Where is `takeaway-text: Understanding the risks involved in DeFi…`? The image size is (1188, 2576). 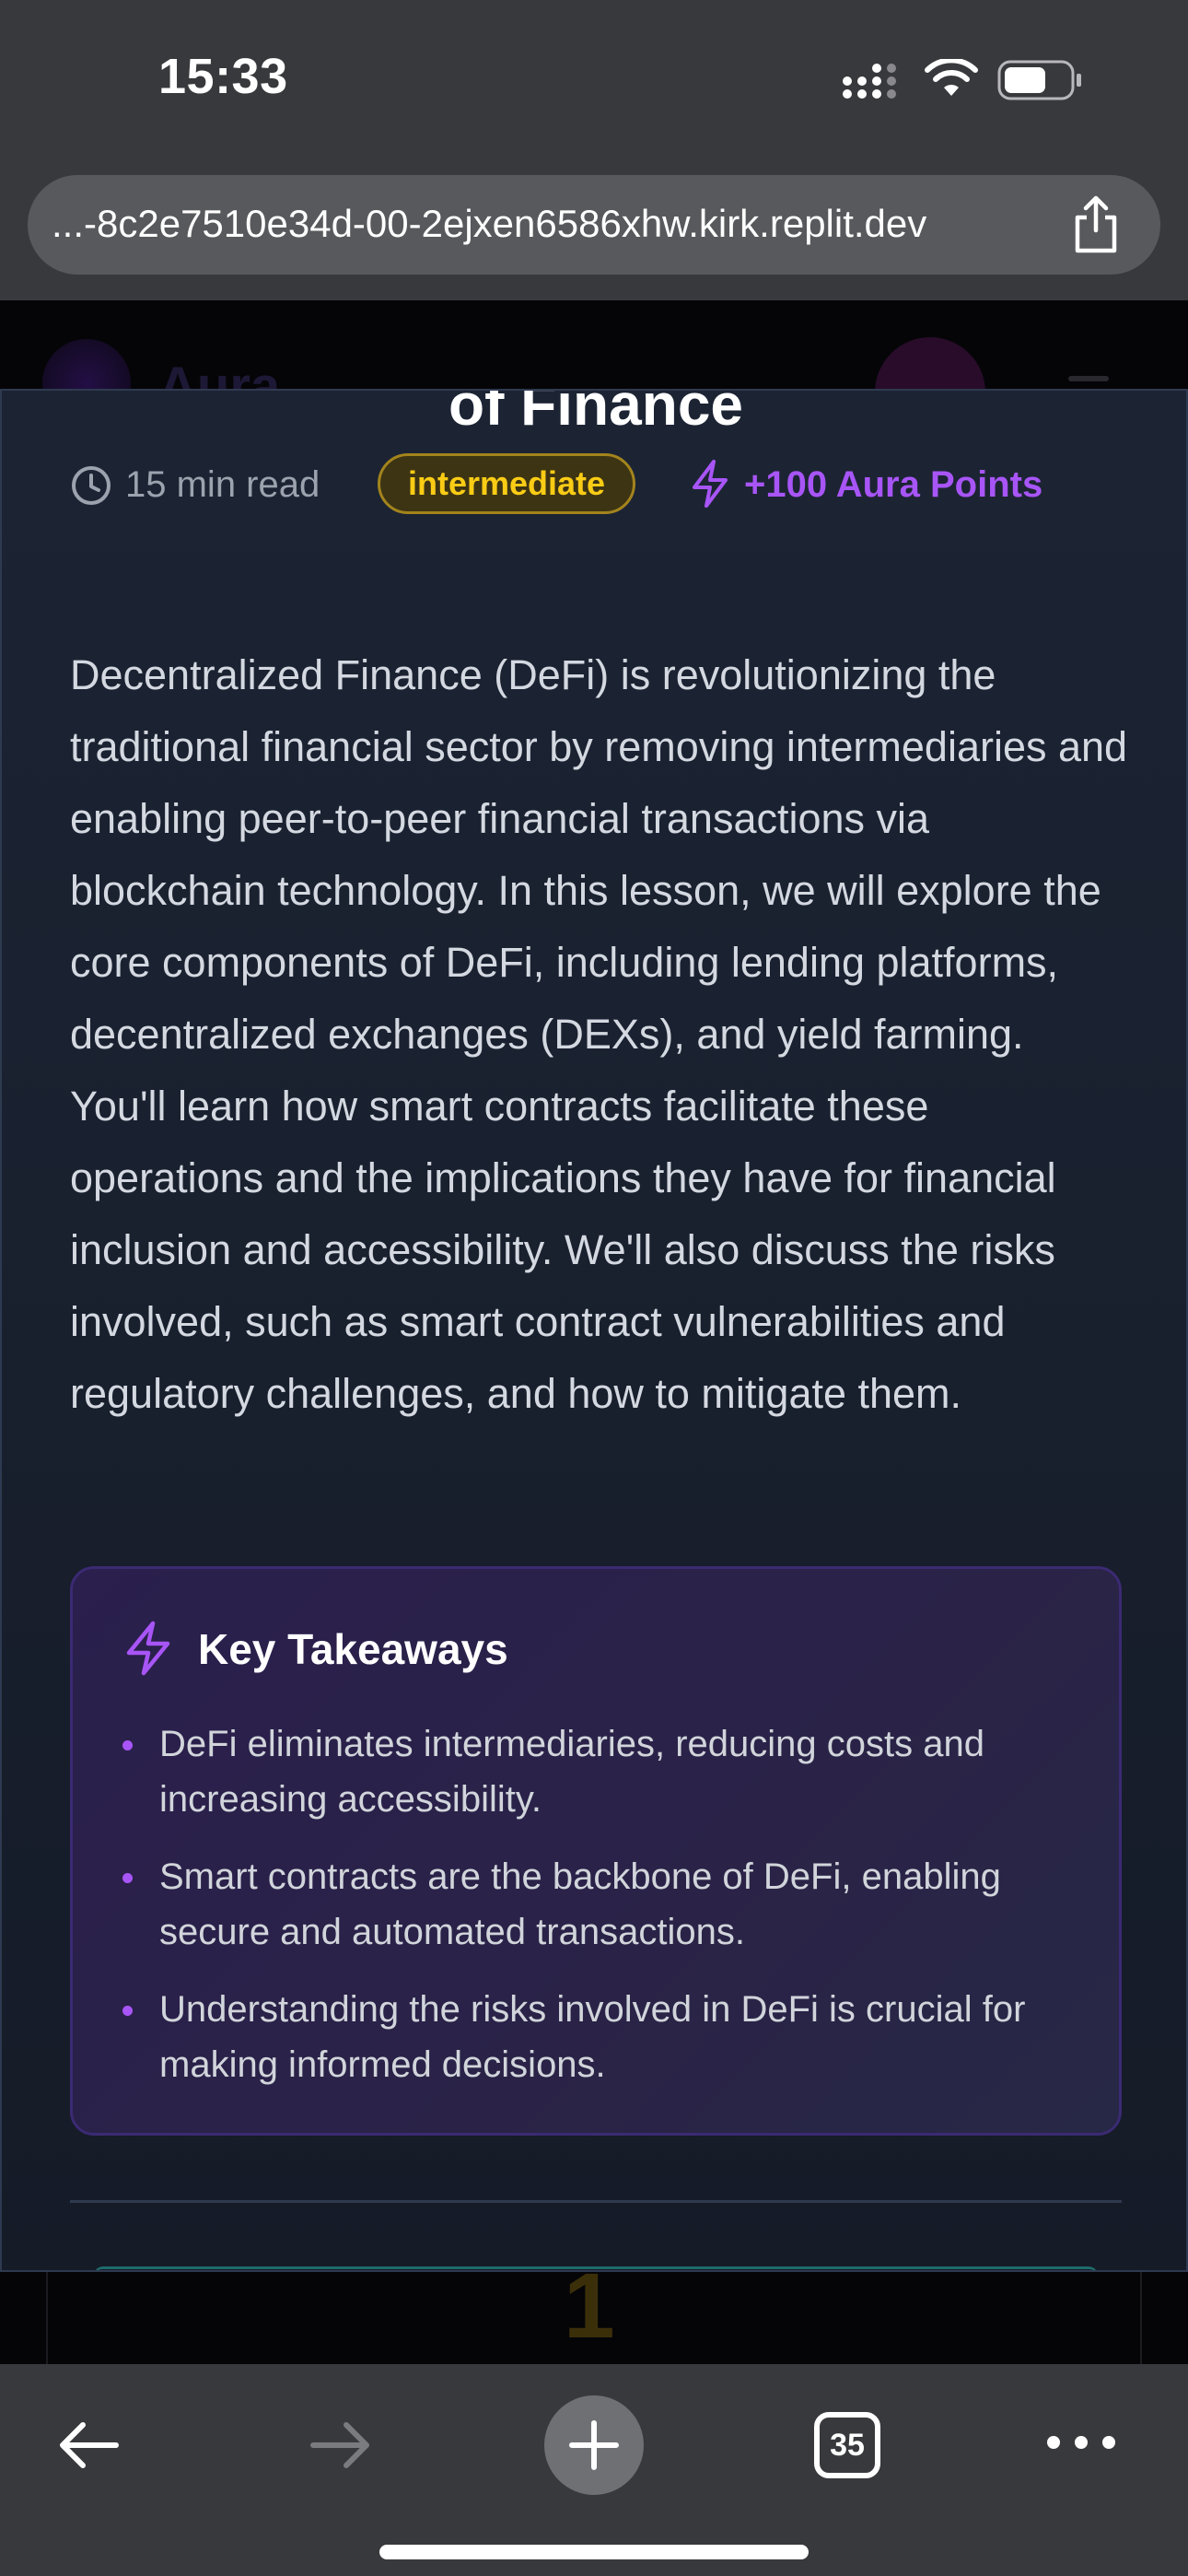
takeaway-text: Understanding the risks involved in DeFi… is located at coordinates (592, 2037).